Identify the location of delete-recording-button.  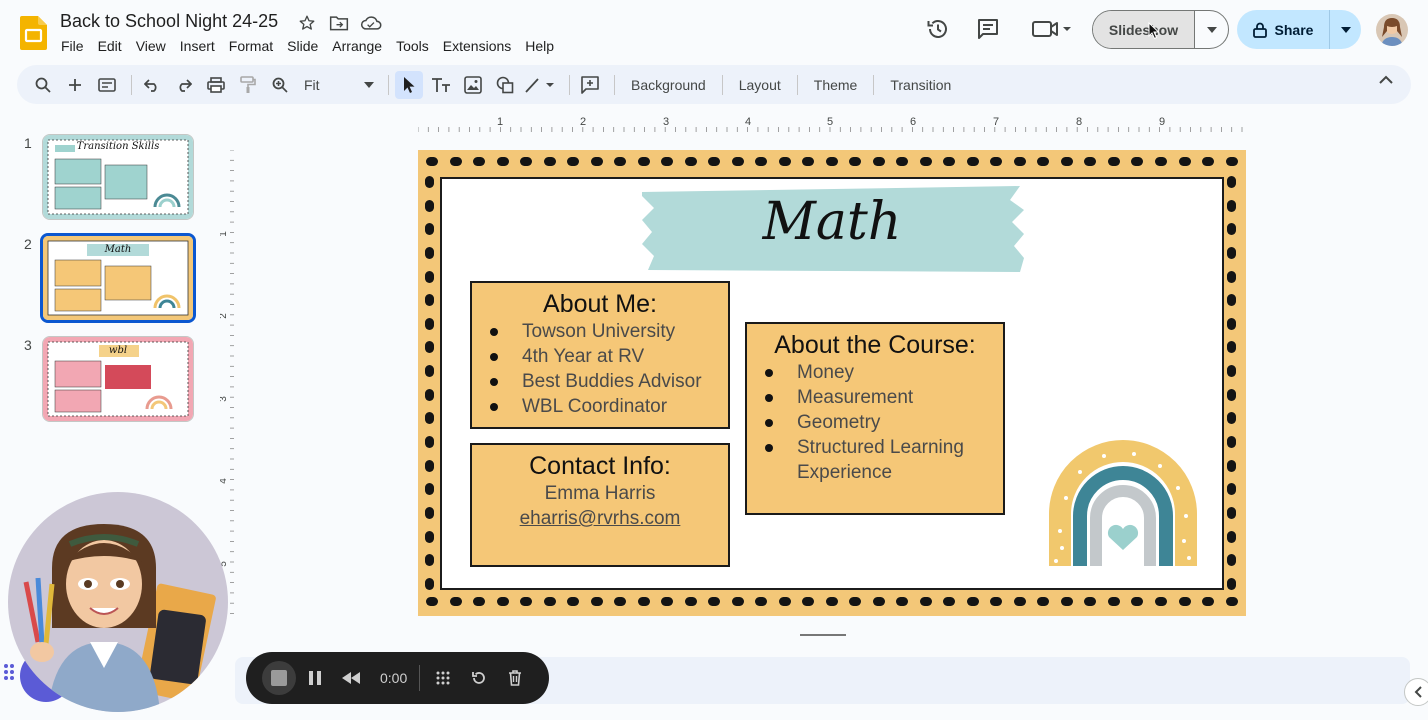
(515, 678).